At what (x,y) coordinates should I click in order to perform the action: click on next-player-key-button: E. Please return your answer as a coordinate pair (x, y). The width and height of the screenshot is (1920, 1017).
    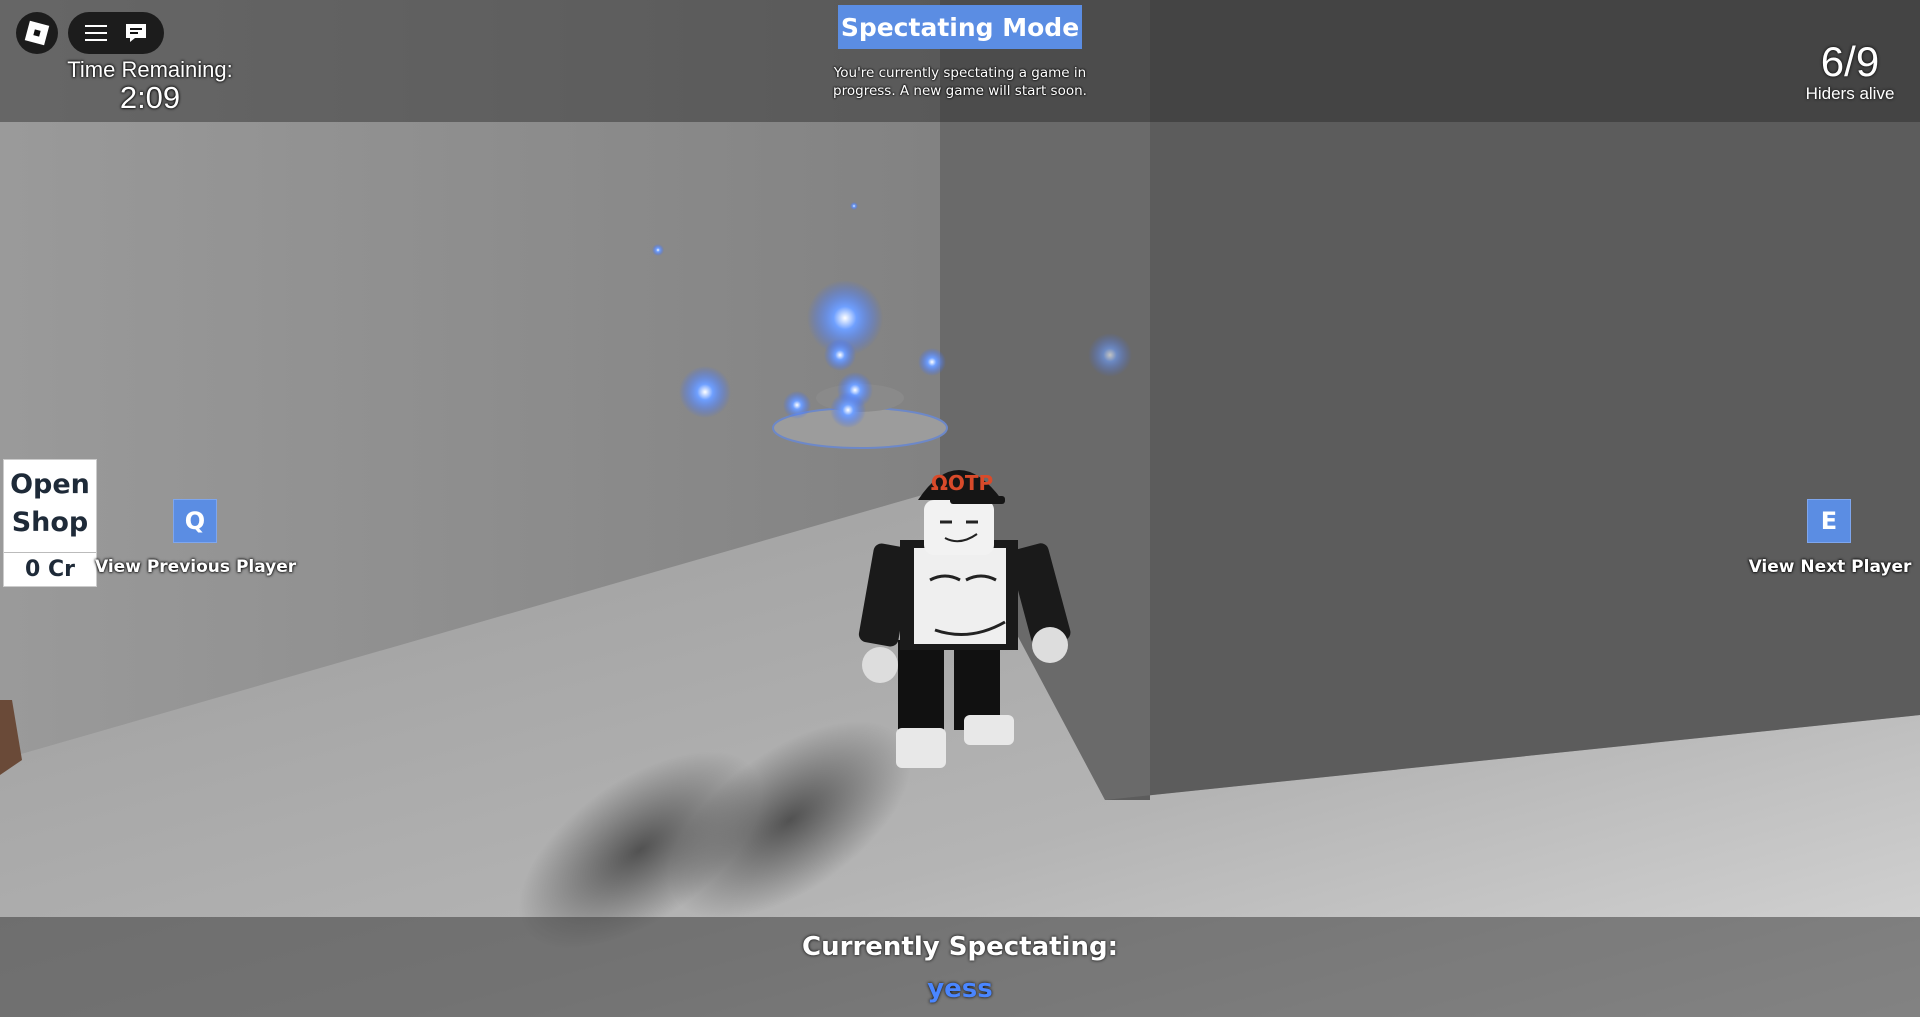
    Looking at the image, I should click on (1829, 521).